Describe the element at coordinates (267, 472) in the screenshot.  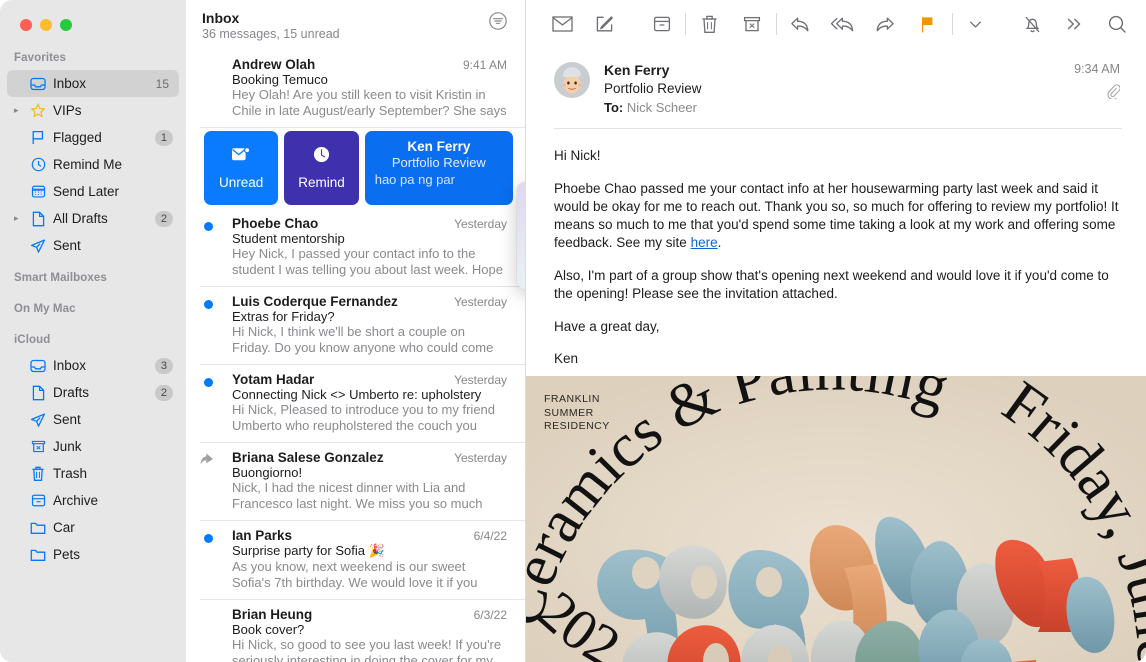
I see `message-subject: Buongiorno!` at that location.